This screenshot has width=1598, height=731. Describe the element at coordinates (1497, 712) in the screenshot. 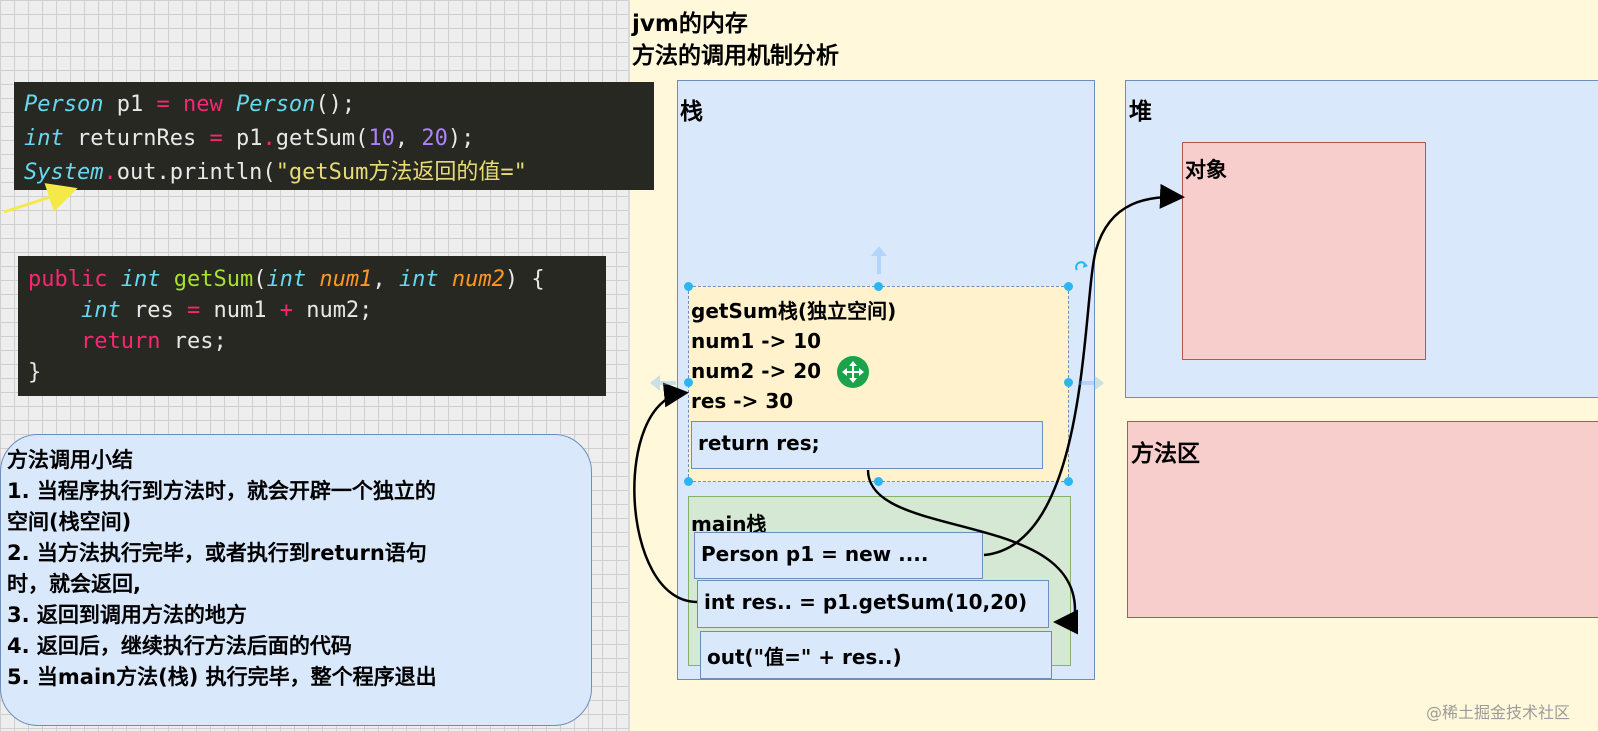

I see `watermark: @稀土掘金技术社区` at that location.